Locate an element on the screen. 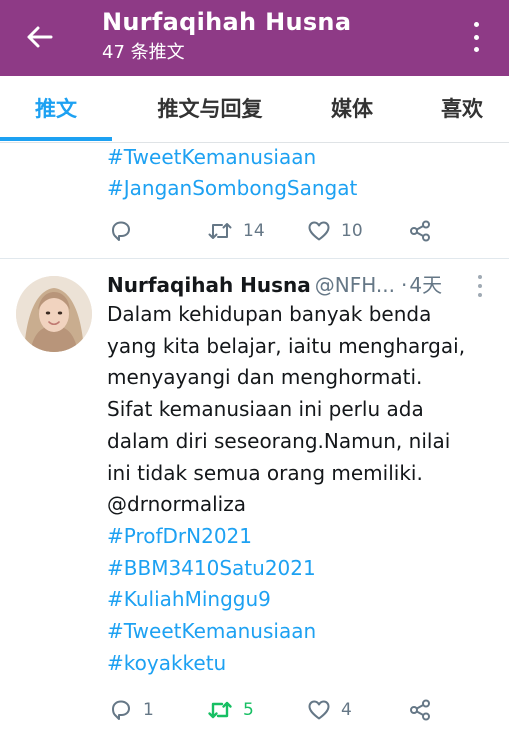 This screenshot has height=737, width=509. tweet-menu-icon is located at coordinates (480, 277).